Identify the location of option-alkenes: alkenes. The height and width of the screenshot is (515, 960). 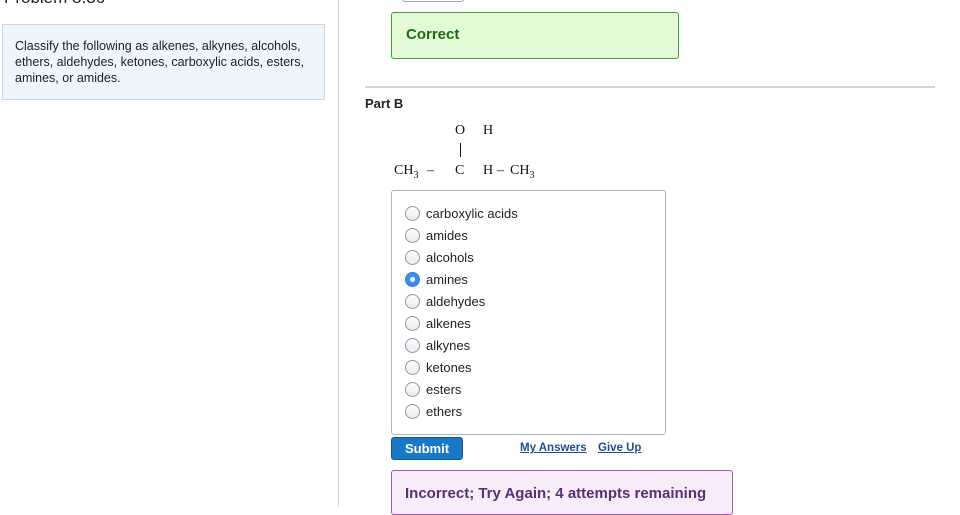
(438, 323).